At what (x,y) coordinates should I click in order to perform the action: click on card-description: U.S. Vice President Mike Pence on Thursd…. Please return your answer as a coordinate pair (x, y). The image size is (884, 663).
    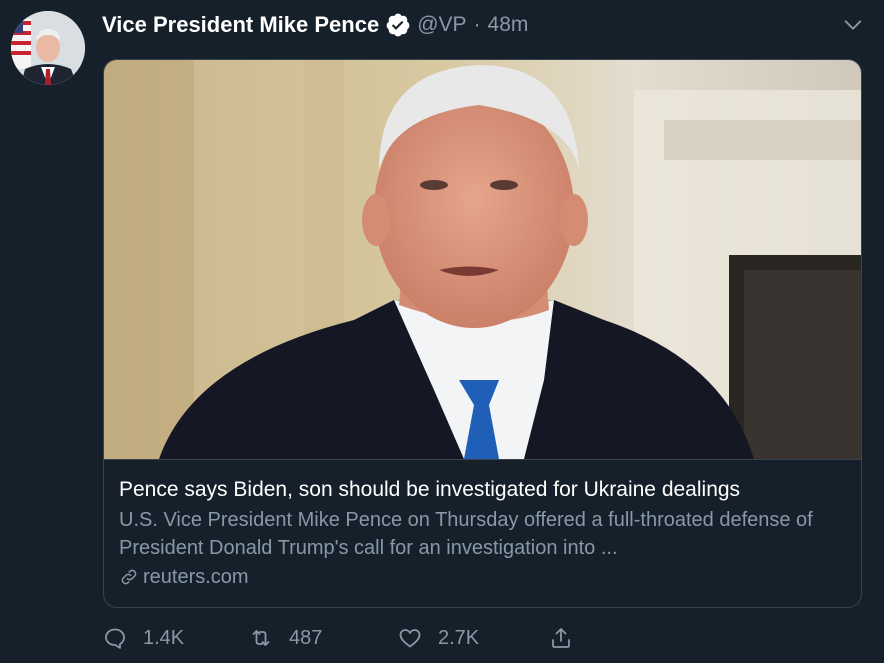
    Looking at the image, I should click on (466, 534).